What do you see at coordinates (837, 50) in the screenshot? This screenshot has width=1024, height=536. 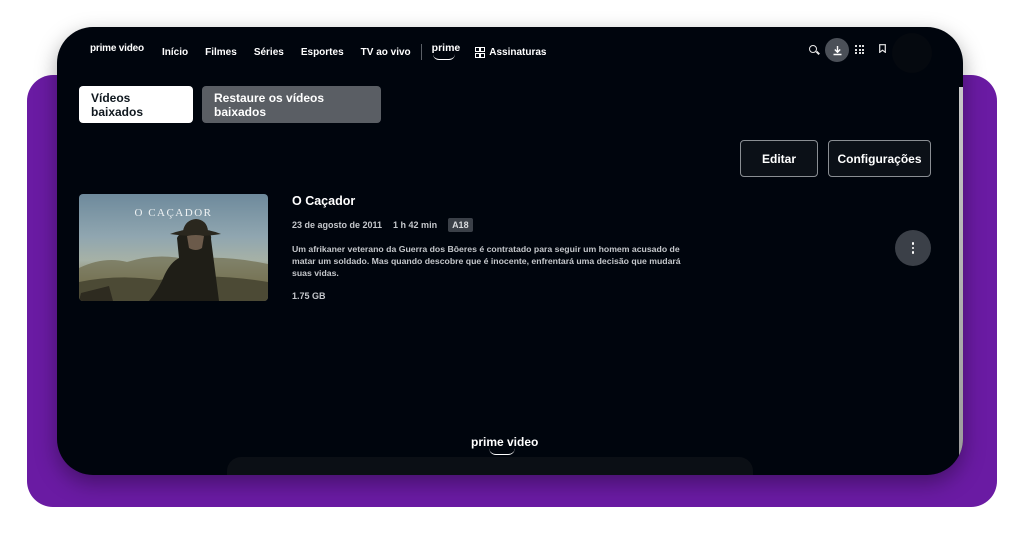 I see `download-icon` at bounding box center [837, 50].